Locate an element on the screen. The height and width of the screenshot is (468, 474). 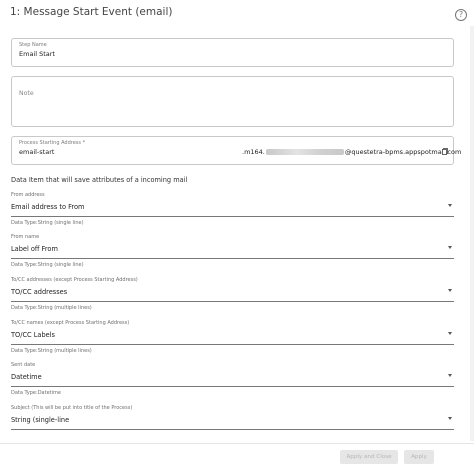
mapping-select-value: Datetime is located at coordinates (26, 377).